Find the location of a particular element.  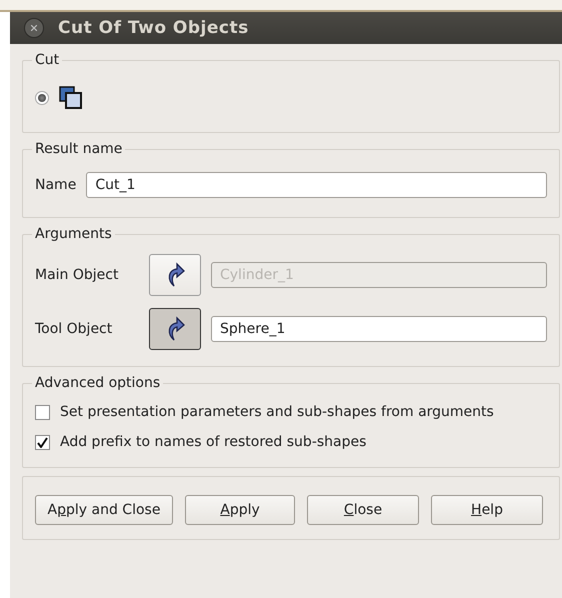

input-field: Sphere_1 is located at coordinates (379, 329).